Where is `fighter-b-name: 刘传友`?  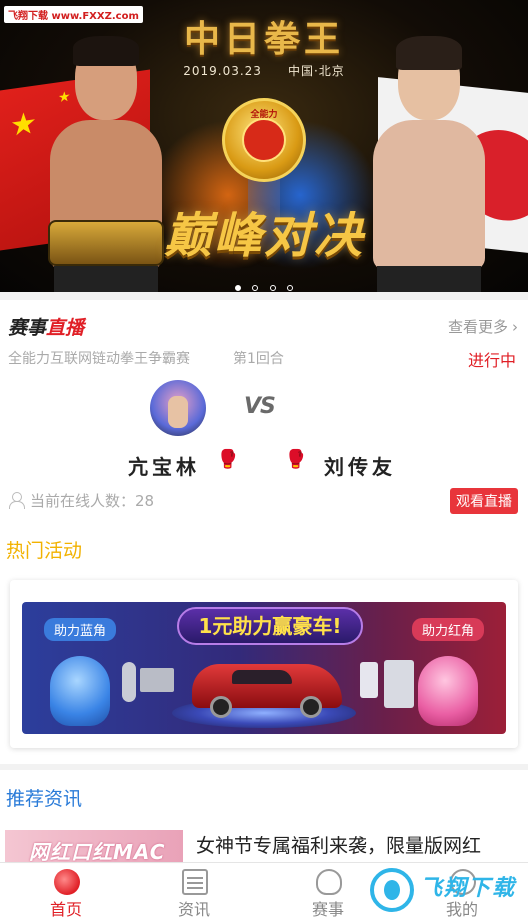 fighter-b-name: 刘传友 is located at coordinates (360, 467).